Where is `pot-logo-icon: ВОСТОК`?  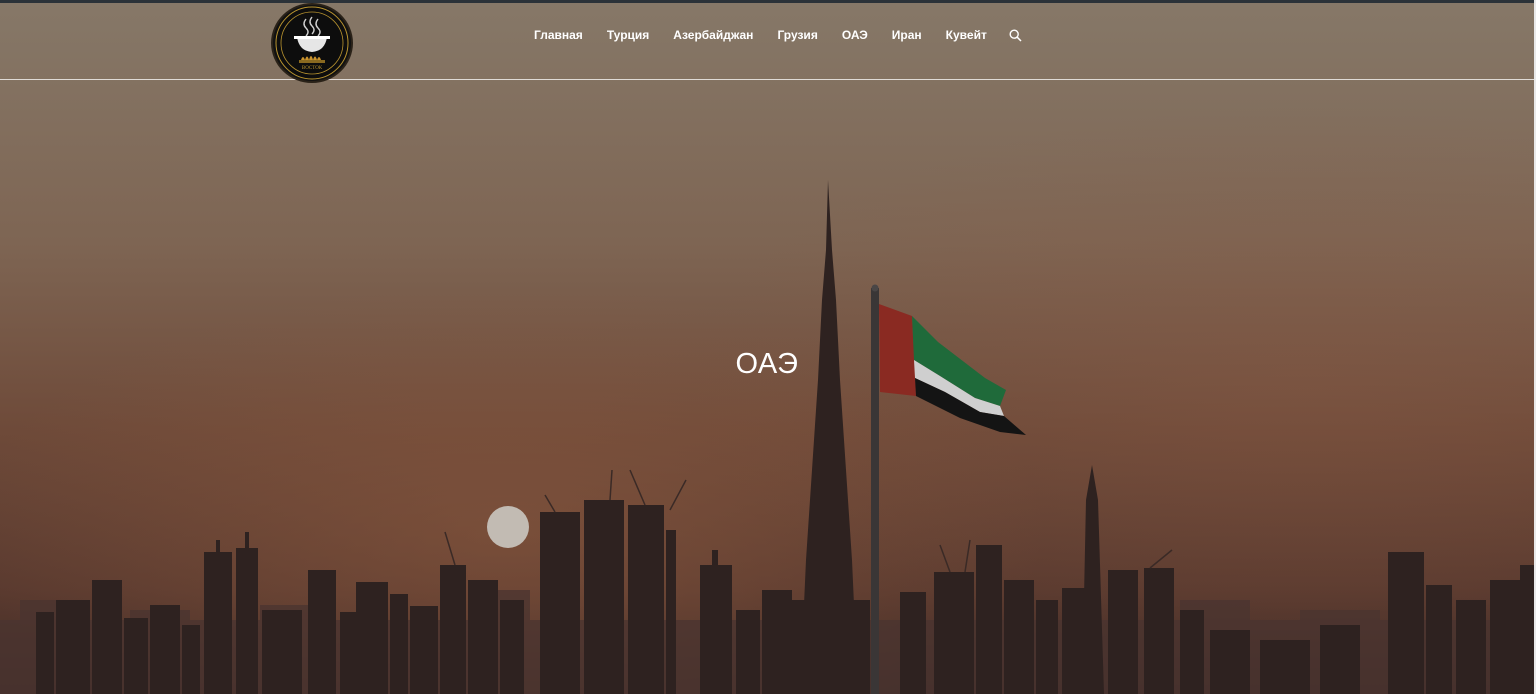
pot-logo-icon: ВОСТОК is located at coordinates (312, 43).